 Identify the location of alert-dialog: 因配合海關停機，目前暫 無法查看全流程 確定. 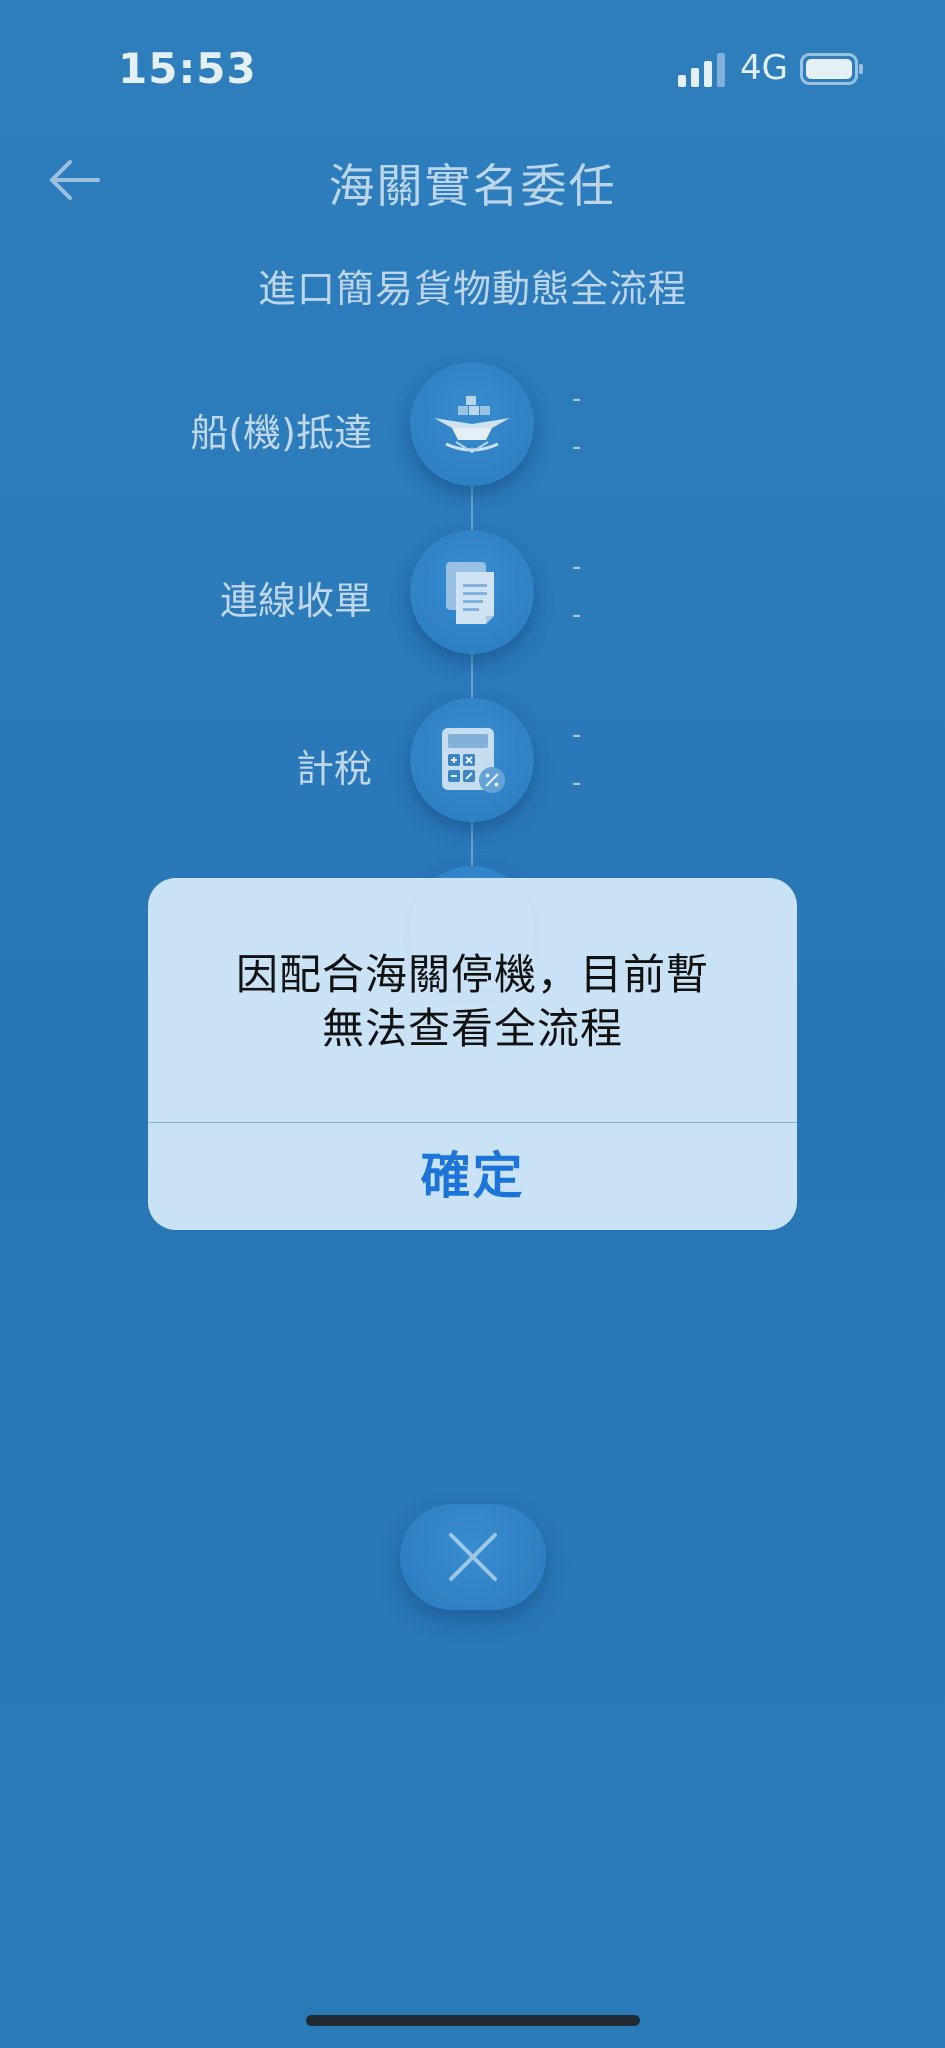
(472, 1054).